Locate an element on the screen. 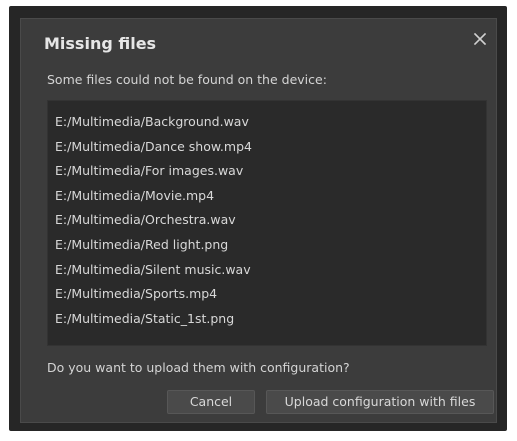 The image size is (517, 441). file-list-item: E:/Multimedia/Movie.mp4 is located at coordinates (267, 196).